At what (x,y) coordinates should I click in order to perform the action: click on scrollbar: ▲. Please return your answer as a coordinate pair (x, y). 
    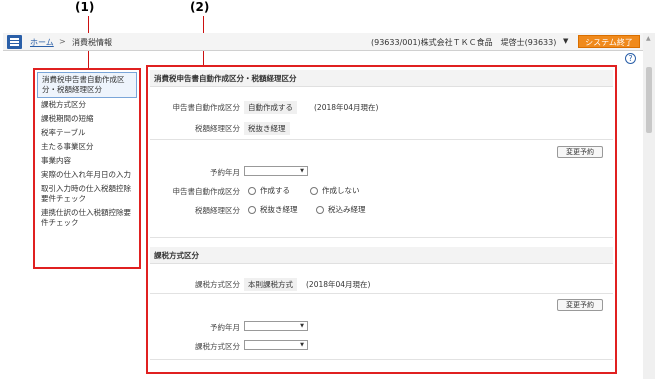
    Looking at the image, I should click on (649, 206).